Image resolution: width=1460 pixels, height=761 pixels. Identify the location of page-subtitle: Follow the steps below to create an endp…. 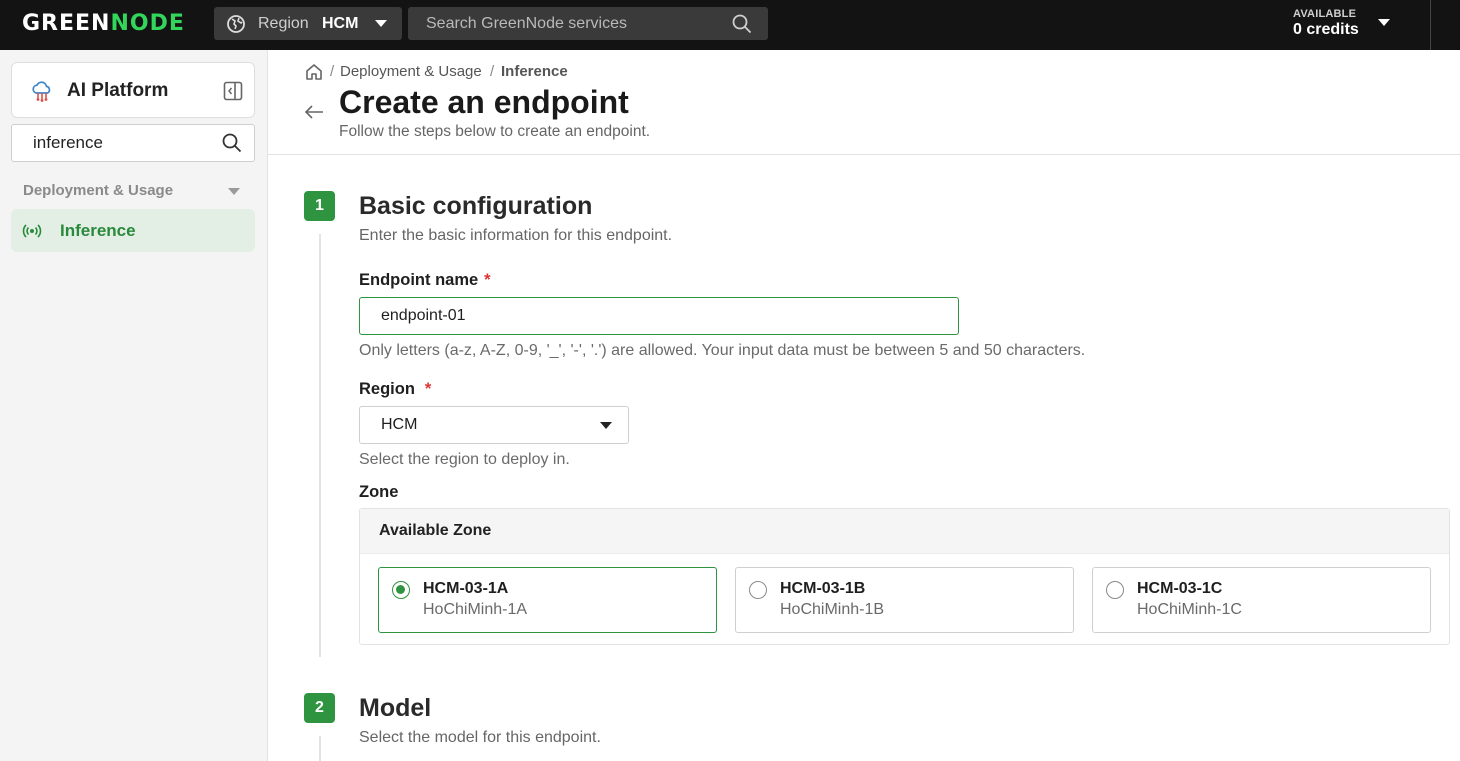
(495, 131).